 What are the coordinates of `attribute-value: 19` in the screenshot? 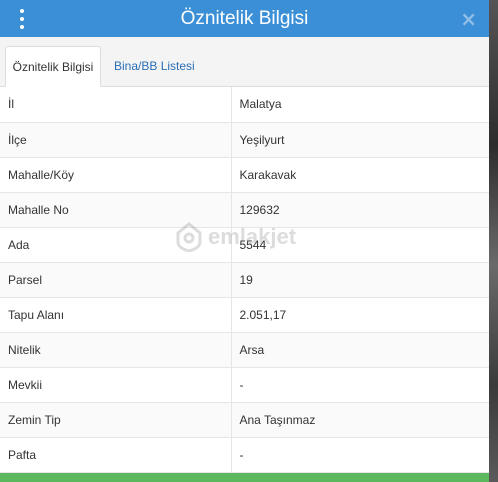 It's located at (360, 280).